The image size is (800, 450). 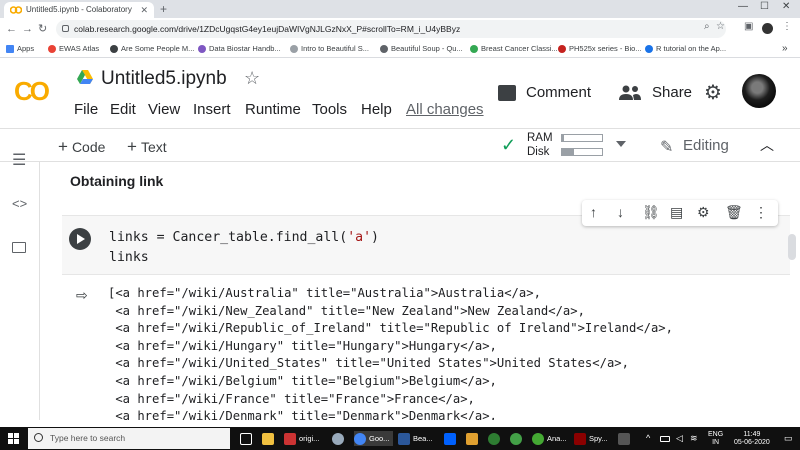 I want to click on files-folder-icon, so click(x=19, y=247).